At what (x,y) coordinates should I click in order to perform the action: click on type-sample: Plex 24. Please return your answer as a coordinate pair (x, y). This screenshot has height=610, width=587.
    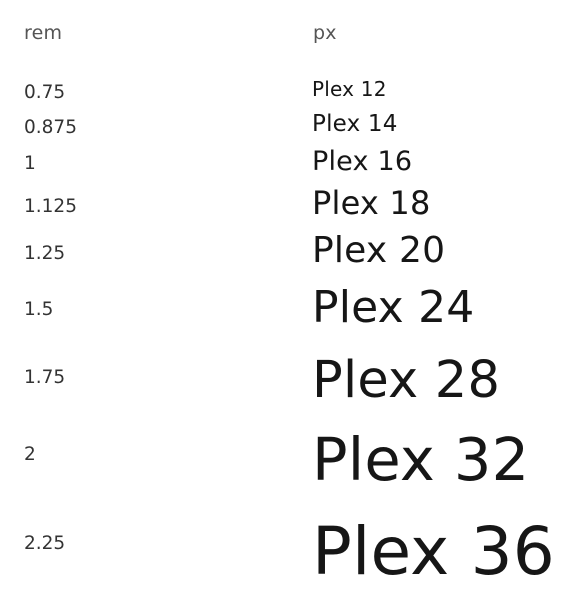
    Looking at the image, I should click on (393, 307).